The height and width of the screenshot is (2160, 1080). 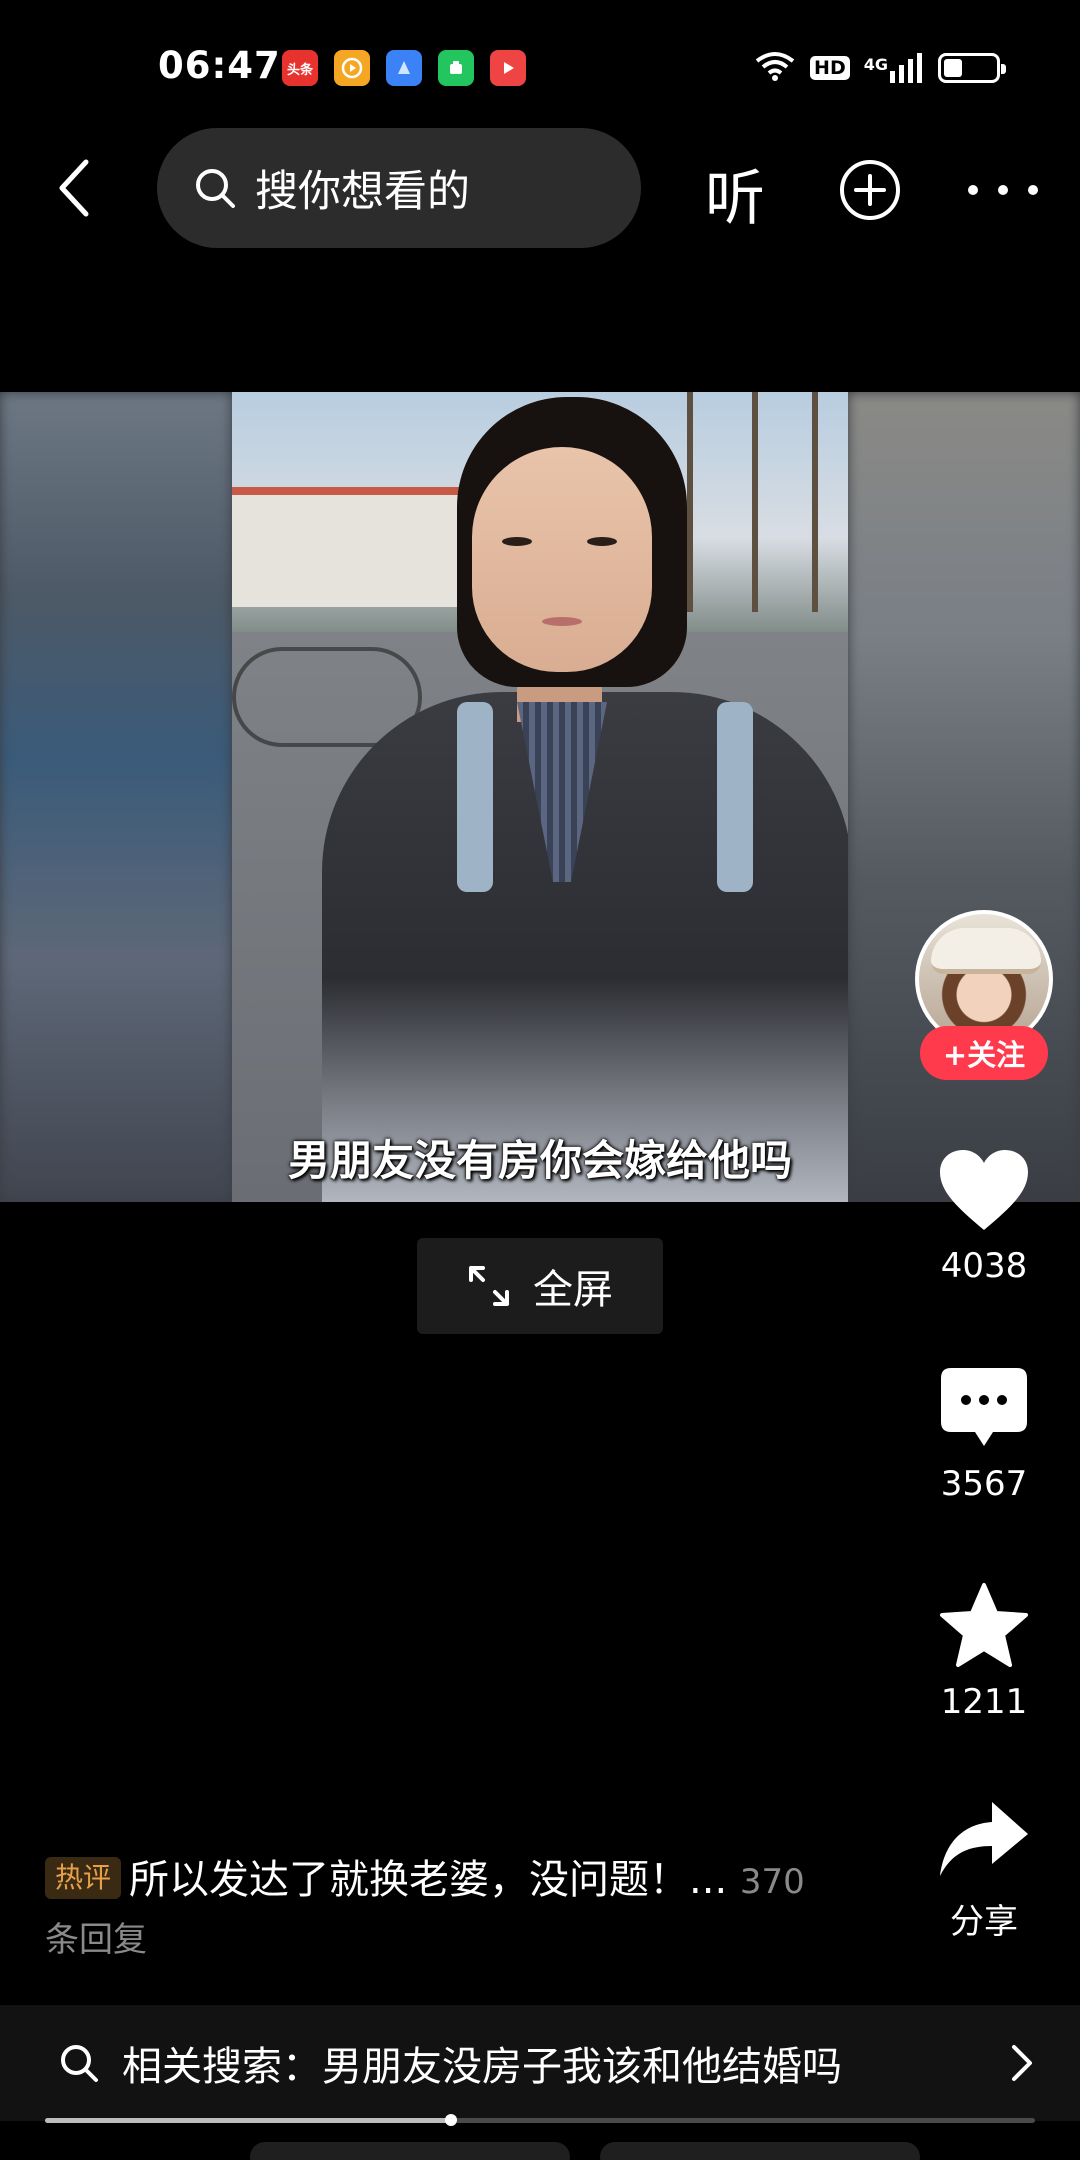 What do you see at coordinates (984, 1484) in the screenshot?
I see `comment-count: 3567` at bounding box center [984, 1484].